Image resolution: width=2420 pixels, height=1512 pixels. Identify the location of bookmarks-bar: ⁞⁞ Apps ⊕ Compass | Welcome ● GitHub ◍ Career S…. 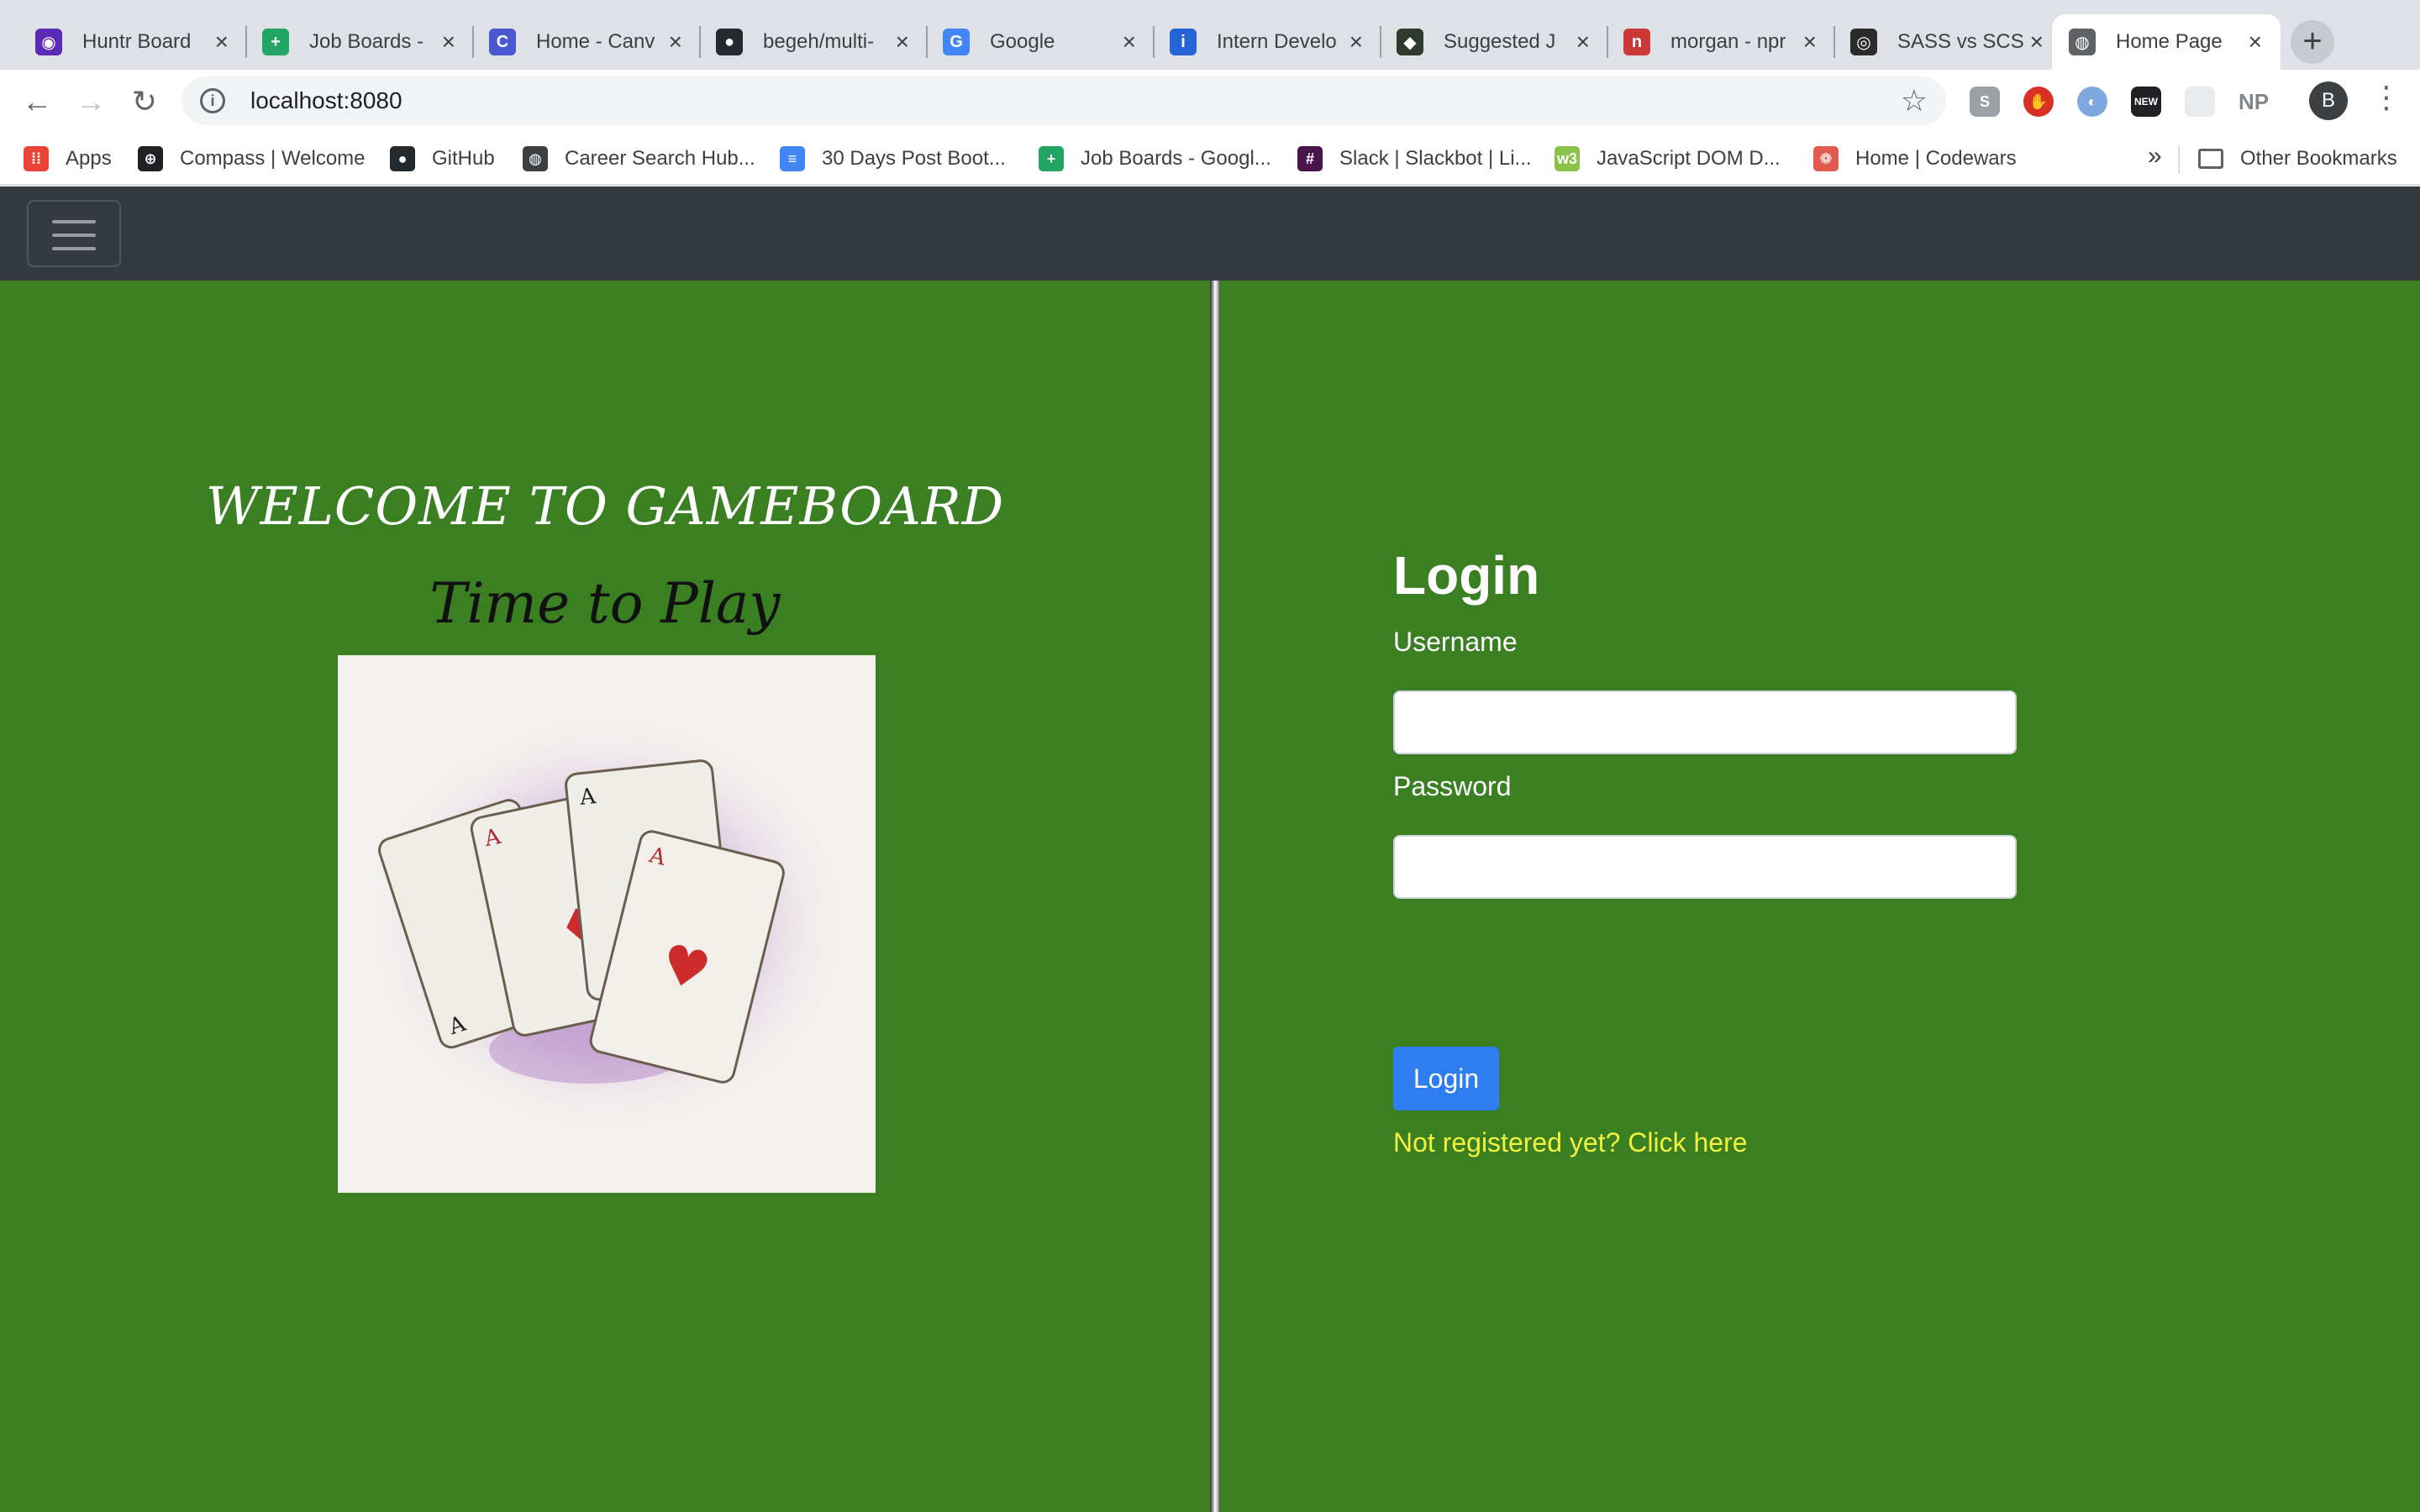
(1210, 159).